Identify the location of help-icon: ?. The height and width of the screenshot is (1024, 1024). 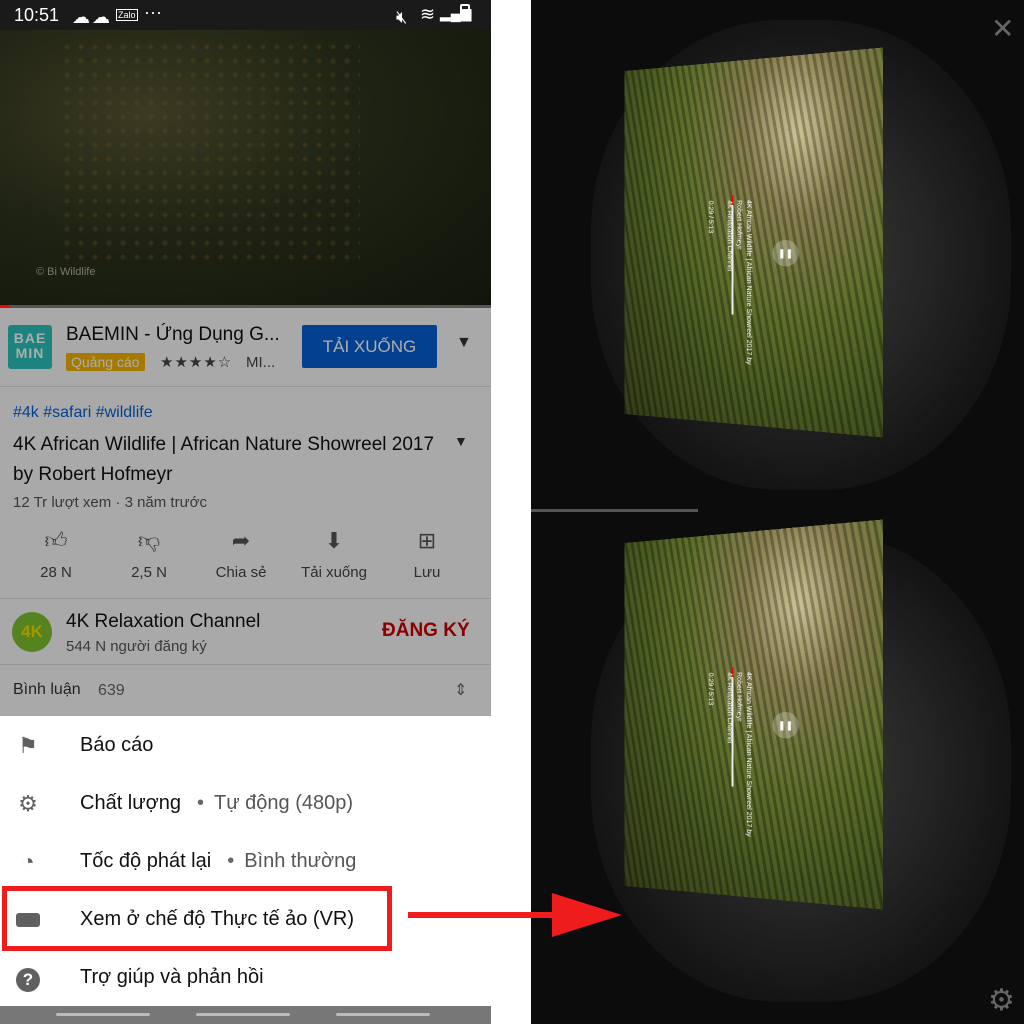
(28, 978).